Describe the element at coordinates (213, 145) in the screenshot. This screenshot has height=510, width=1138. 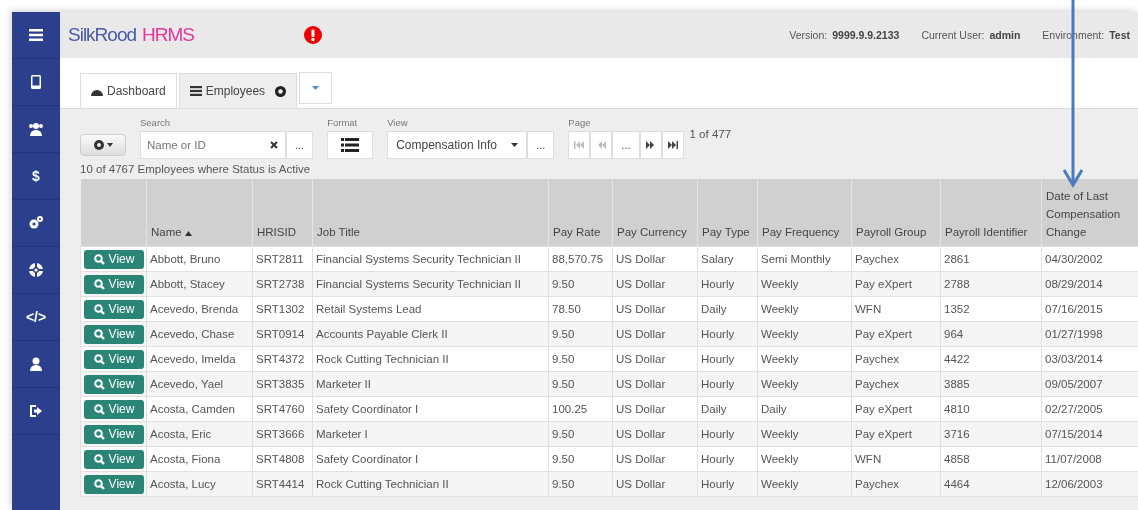
I see `search-field: Name or ID` at that location.